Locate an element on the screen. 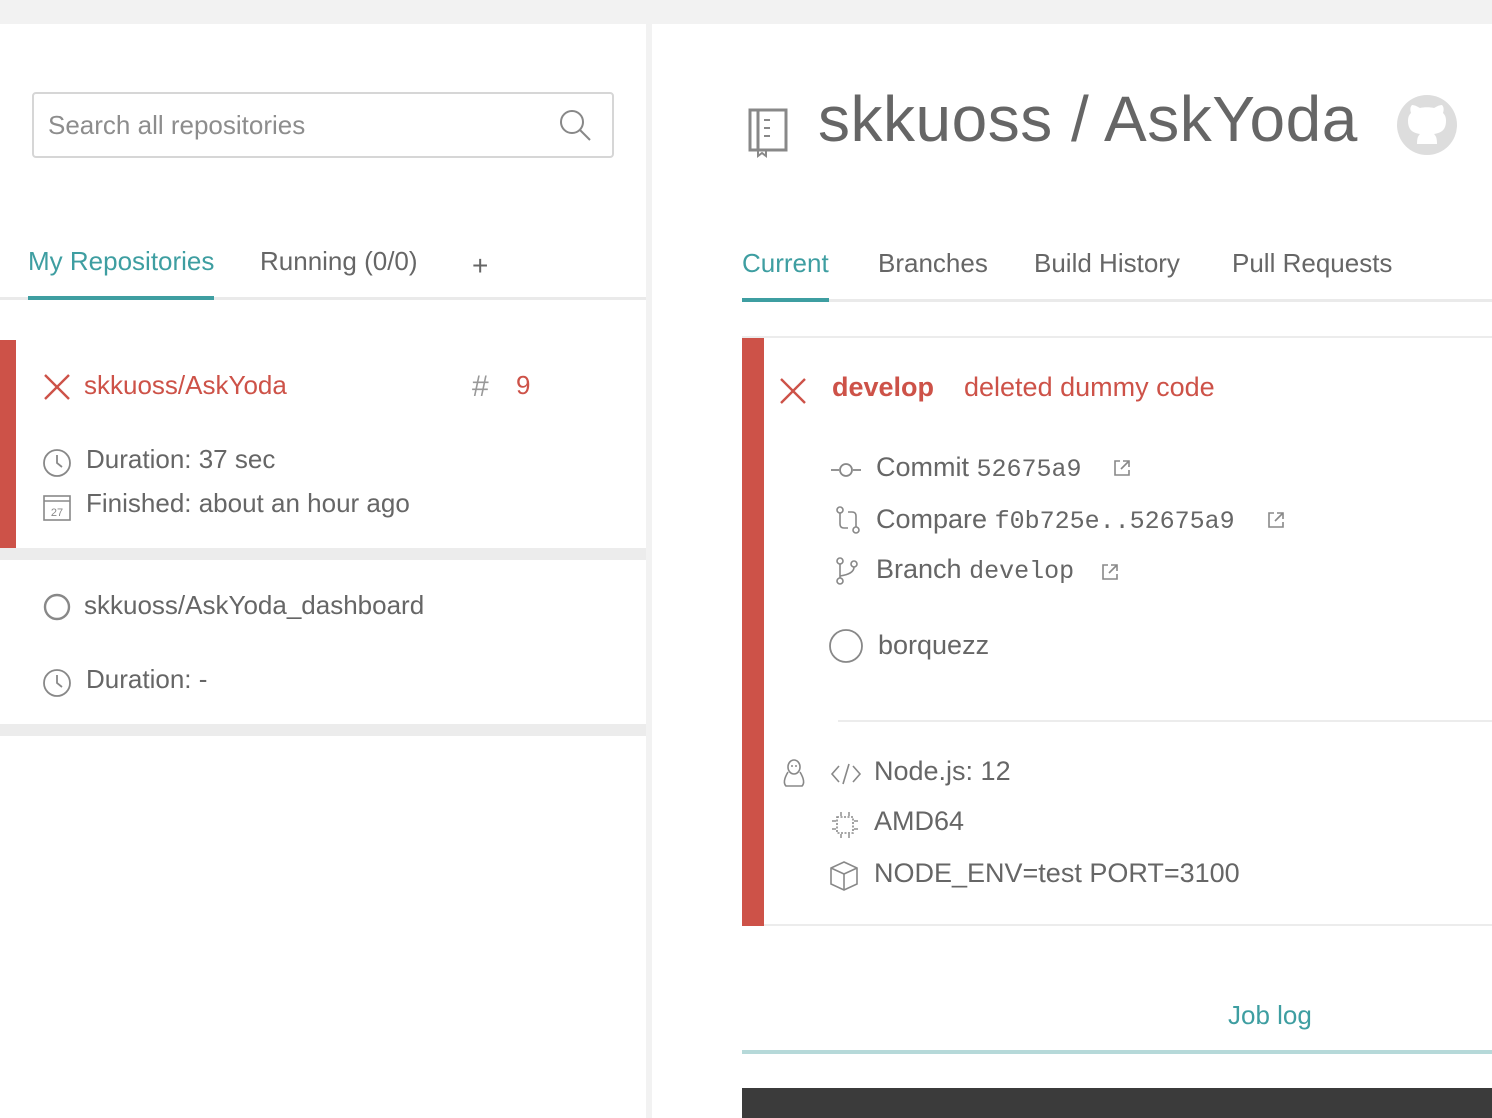 Image resolution: width=1492 pixels, height=1118 pixels. repo-duration: Duration: 37 sec is located at coordinates (181, 459).